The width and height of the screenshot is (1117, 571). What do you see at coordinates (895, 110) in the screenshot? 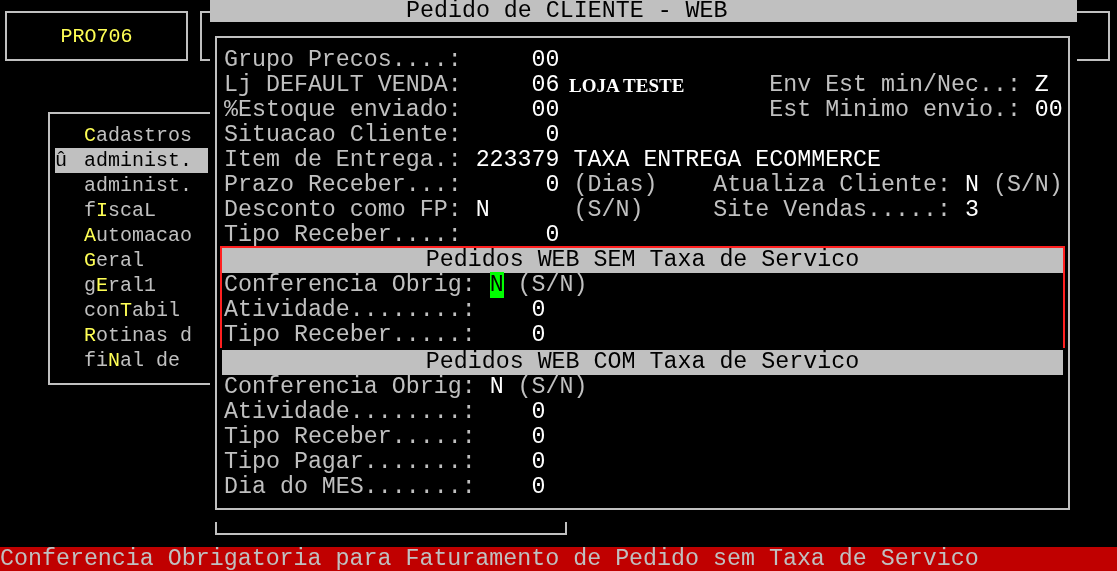
I see `field-label: Est Minimo envio.:` at bounding box center [895, 110].